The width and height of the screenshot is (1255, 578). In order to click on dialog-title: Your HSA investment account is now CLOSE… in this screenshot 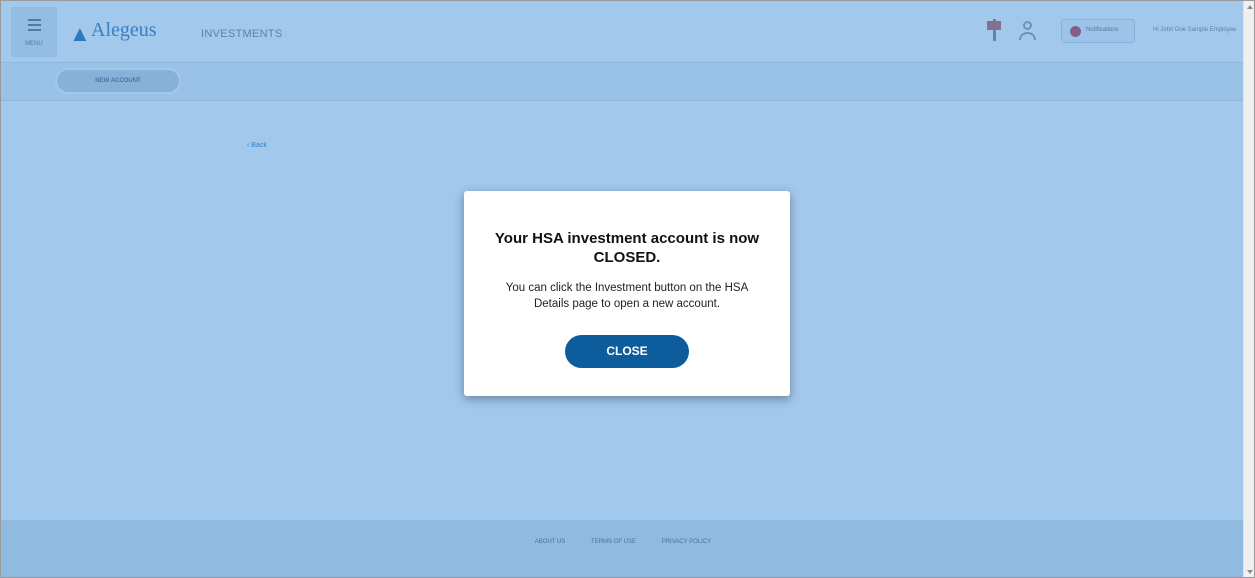, I will do `click(627, 248)`.